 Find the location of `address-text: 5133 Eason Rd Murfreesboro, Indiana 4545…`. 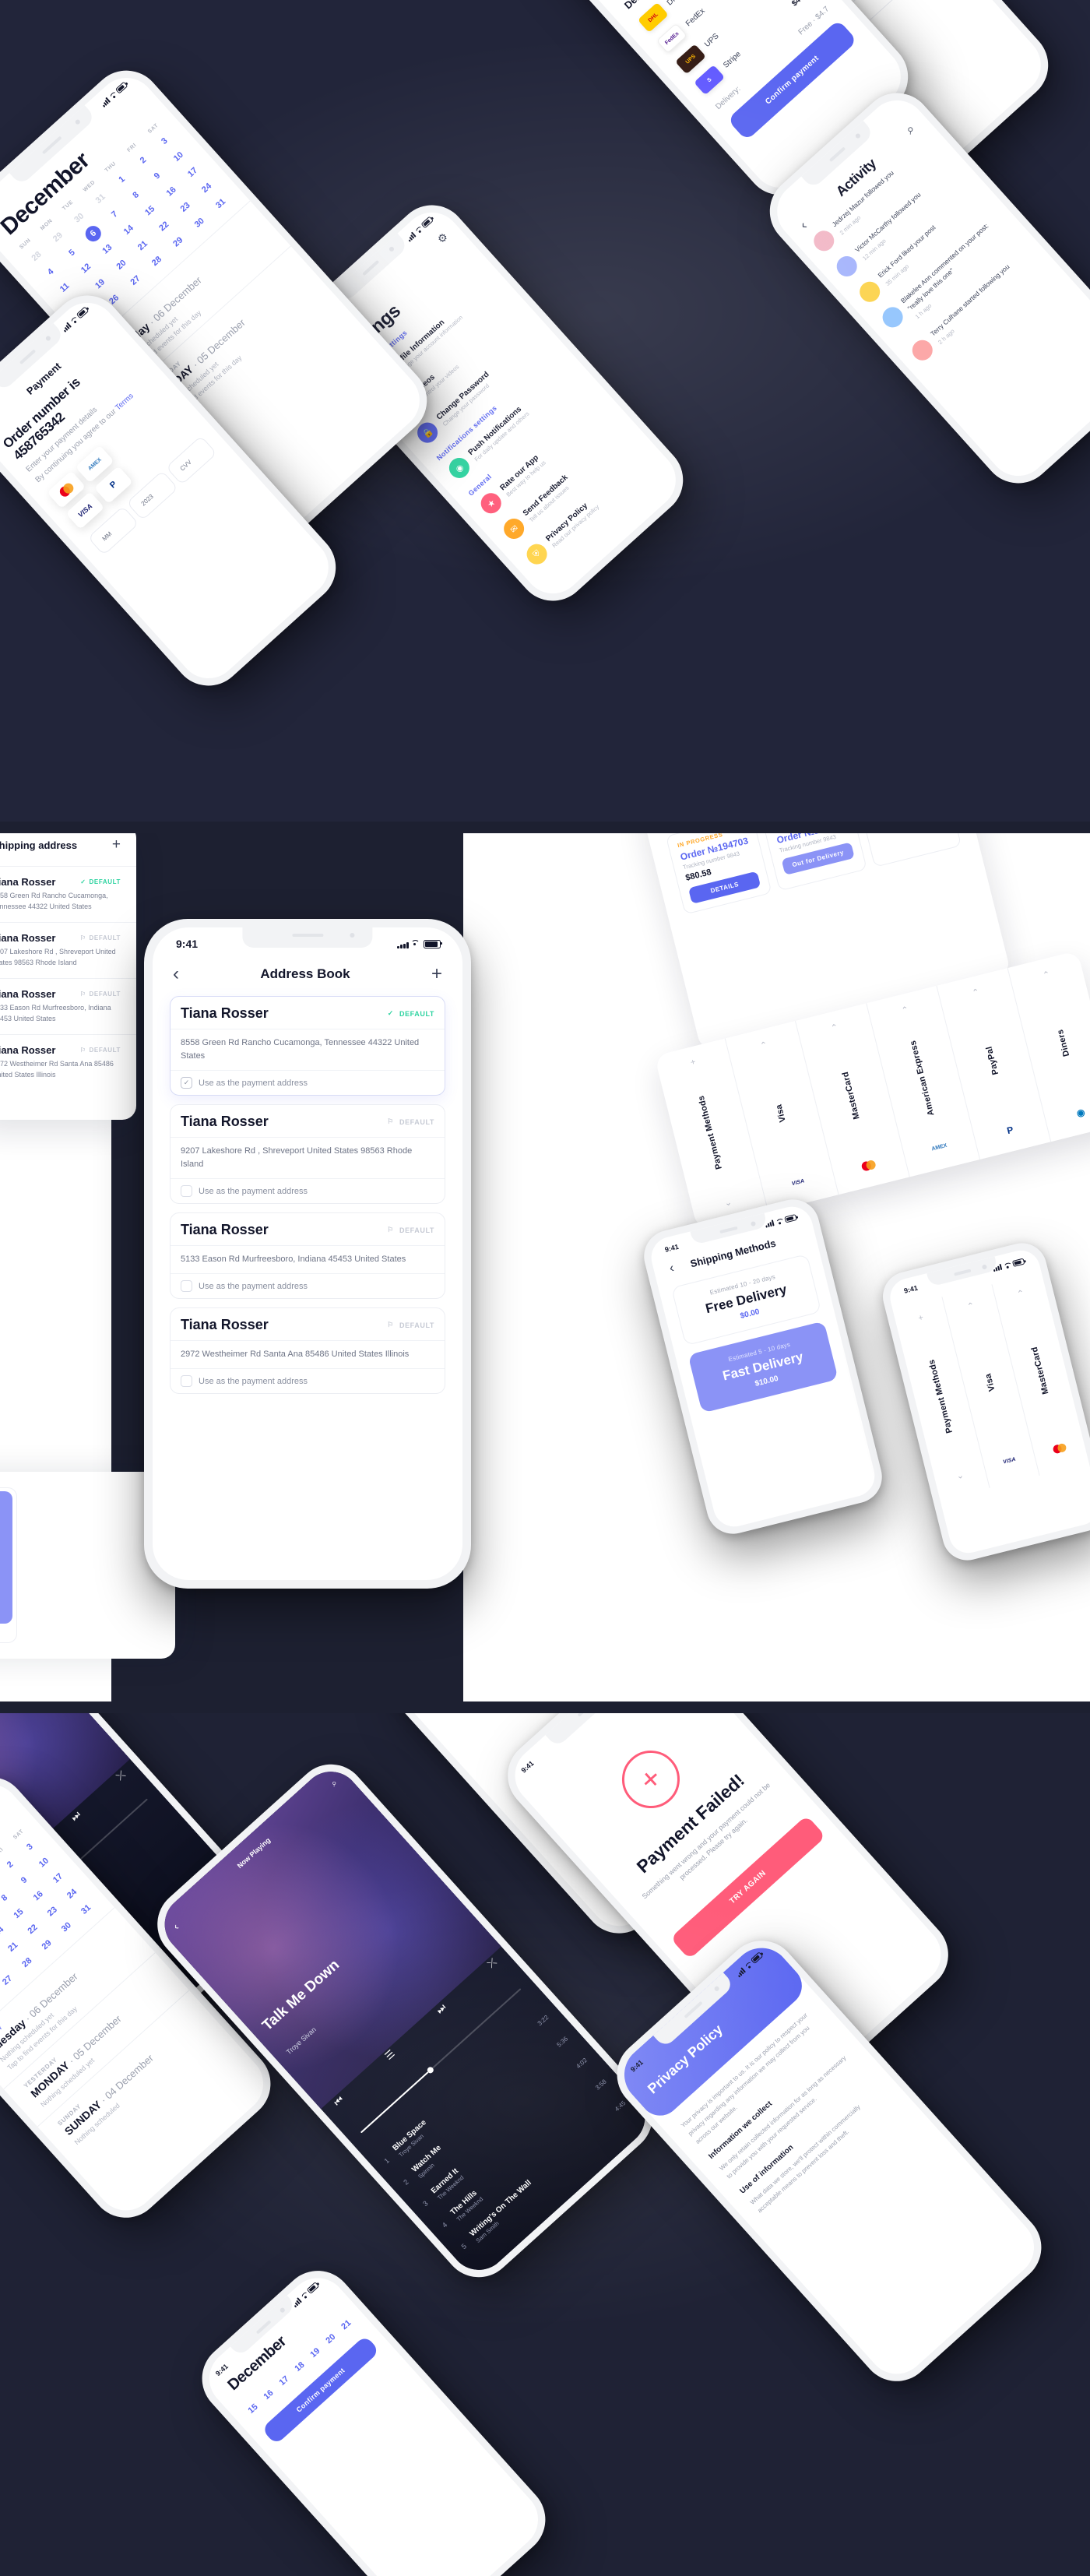

address-text: 5133 Eason Rd Murfreesboro, Indiana 4545… is located at coordinates (56, 1012).